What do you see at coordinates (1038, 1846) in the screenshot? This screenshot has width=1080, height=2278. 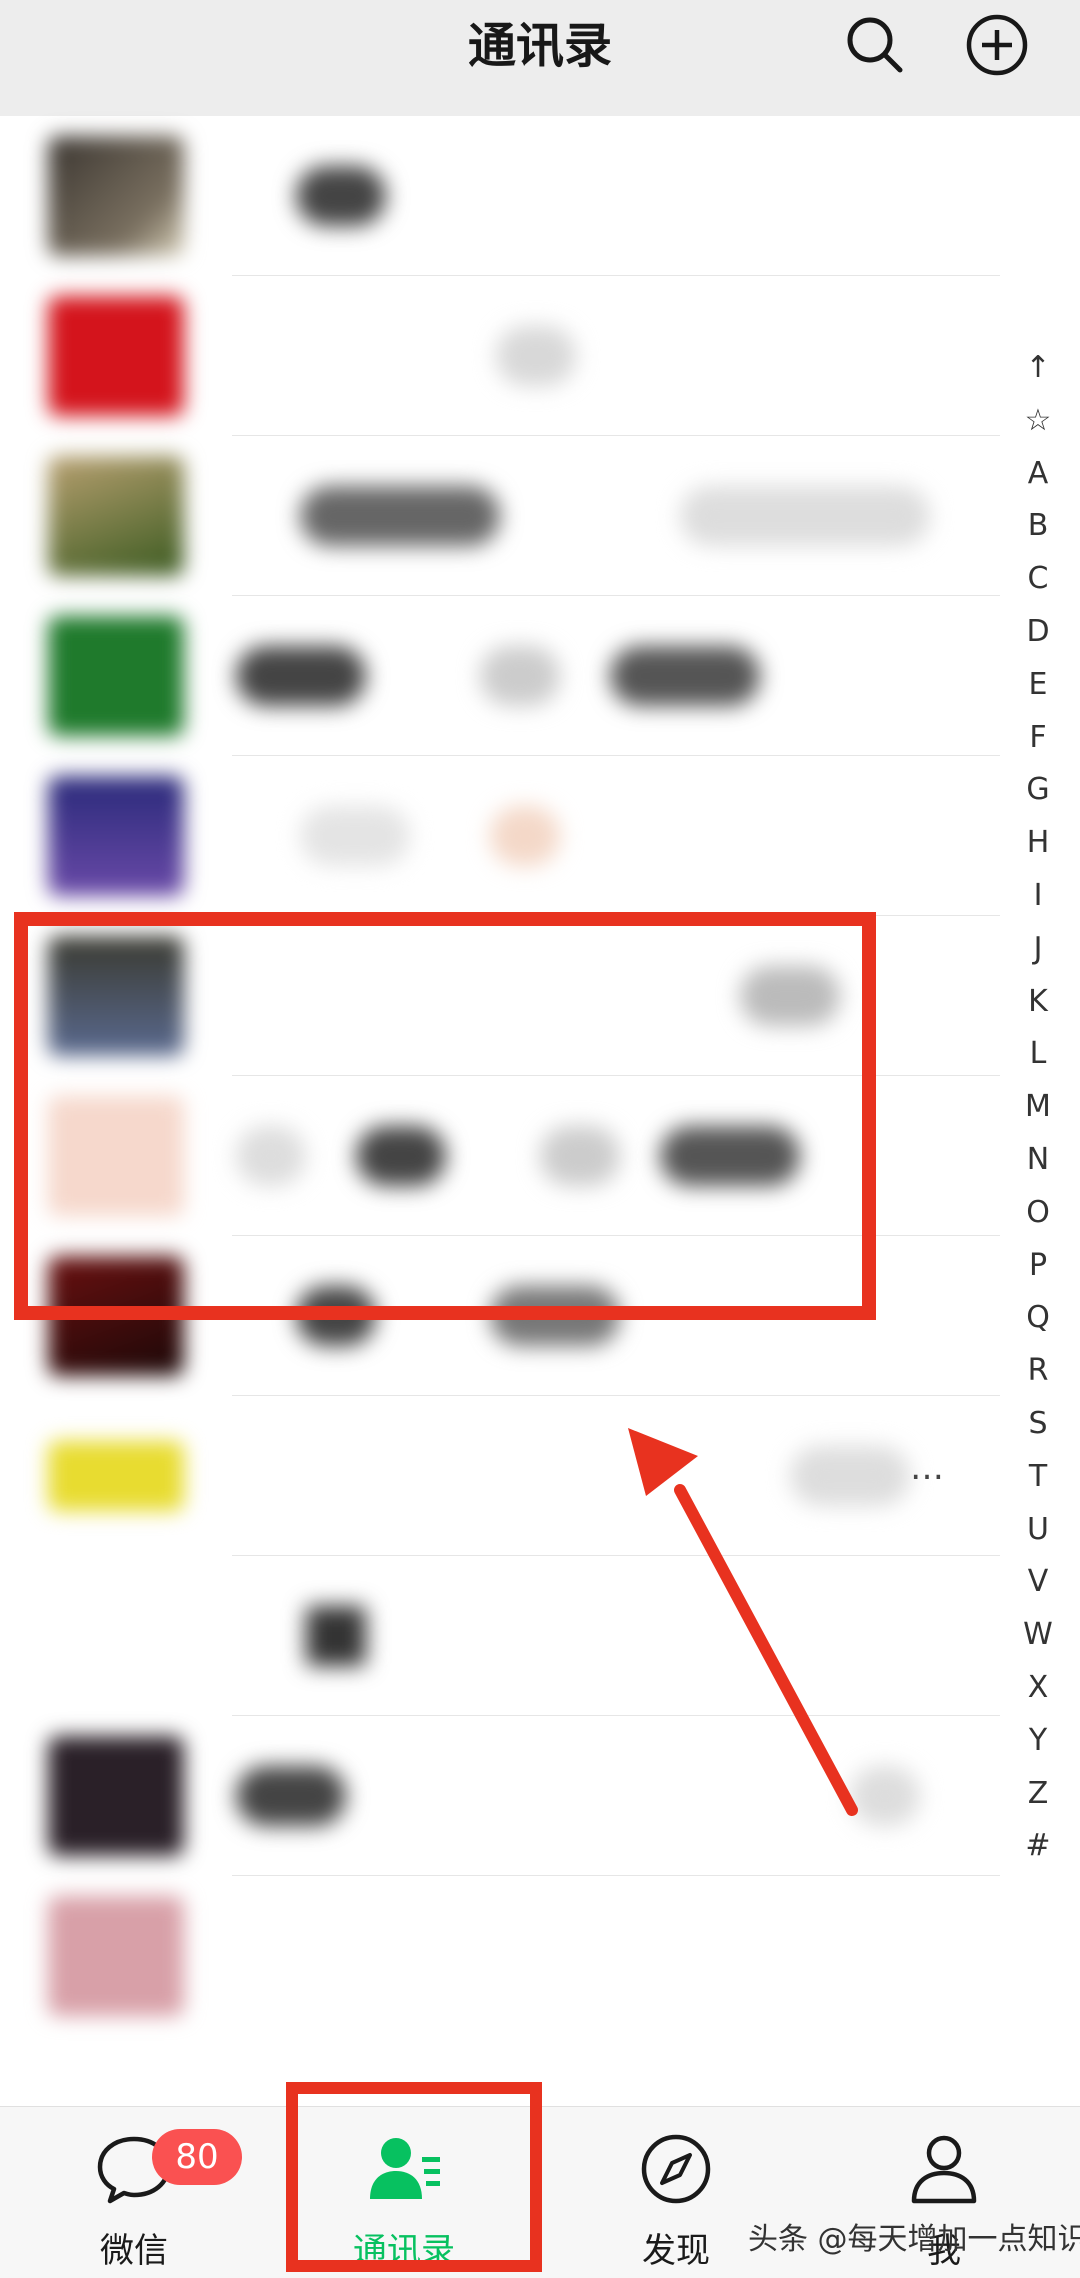 I see `index-hash: #` at bounding box center [1038, 1846].